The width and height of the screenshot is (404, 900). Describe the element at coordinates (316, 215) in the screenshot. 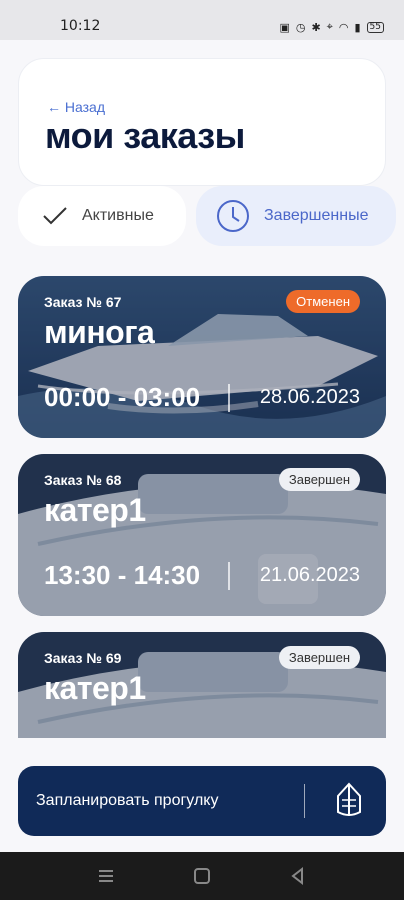

I see `tab-completed-label: Завершенные` at that location.